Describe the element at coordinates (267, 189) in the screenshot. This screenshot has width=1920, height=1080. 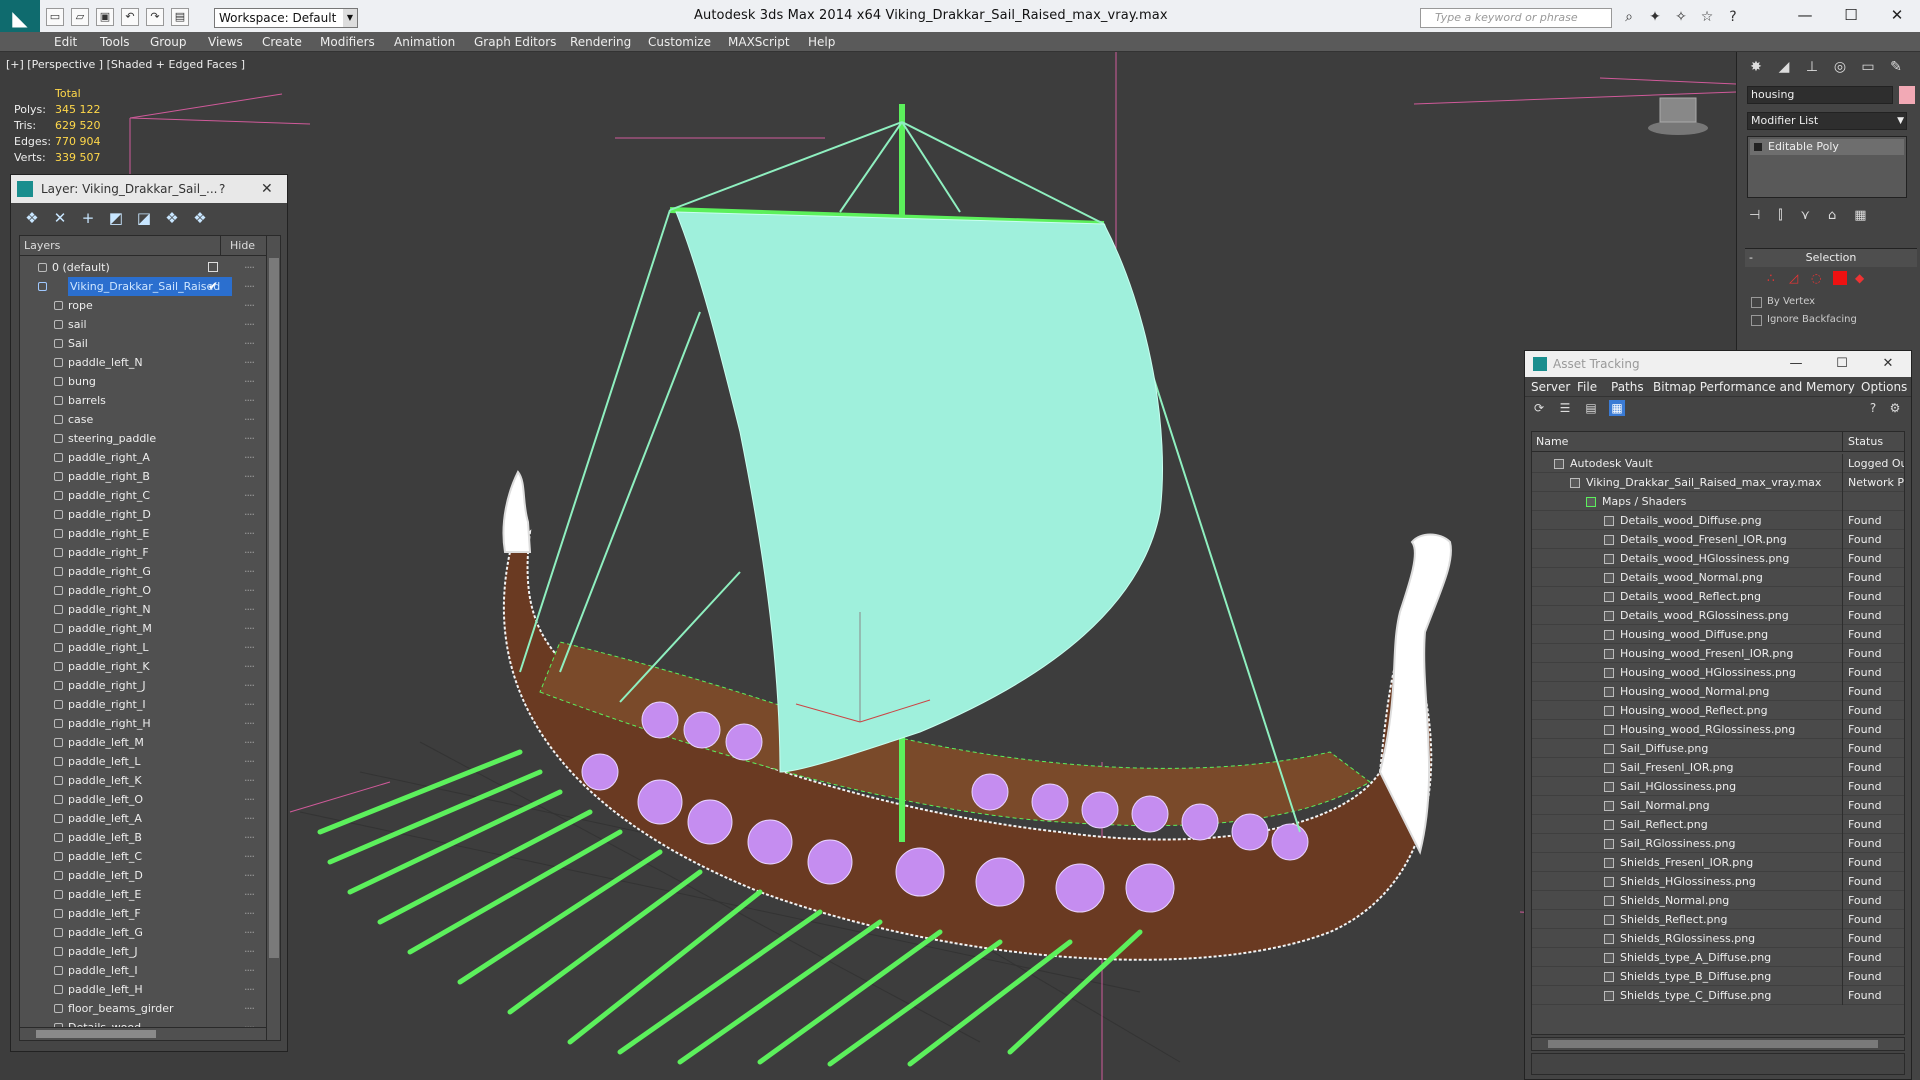
I see `close-icon: ✕` at that location.